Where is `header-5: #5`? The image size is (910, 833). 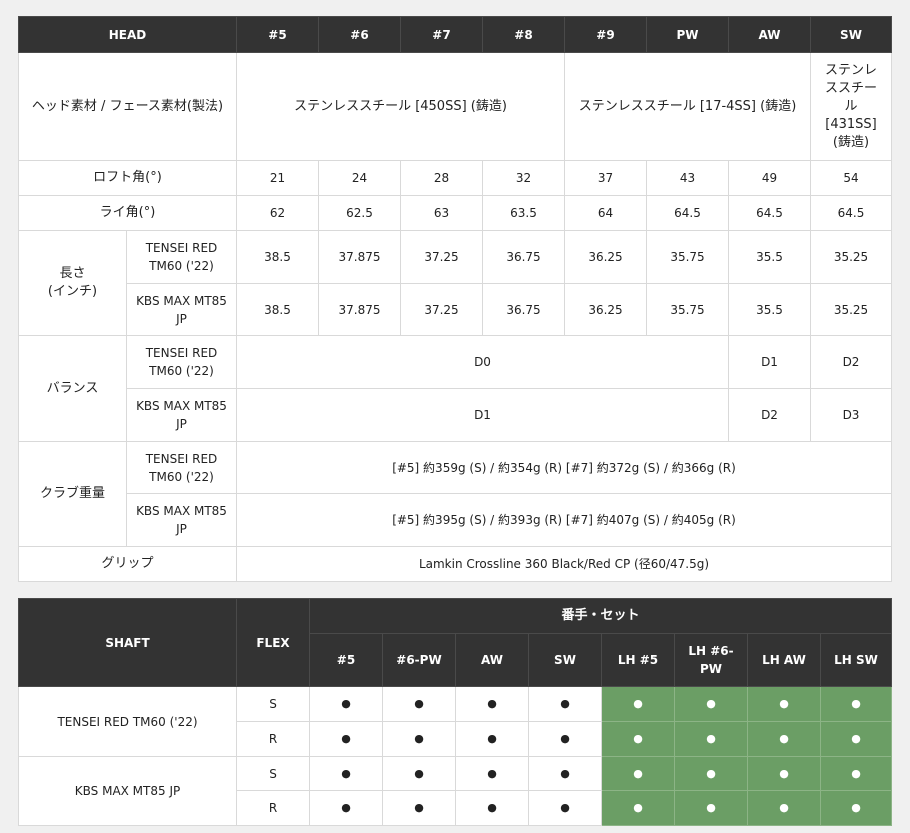
header-5: #5 is located at coordinates (277, 34).